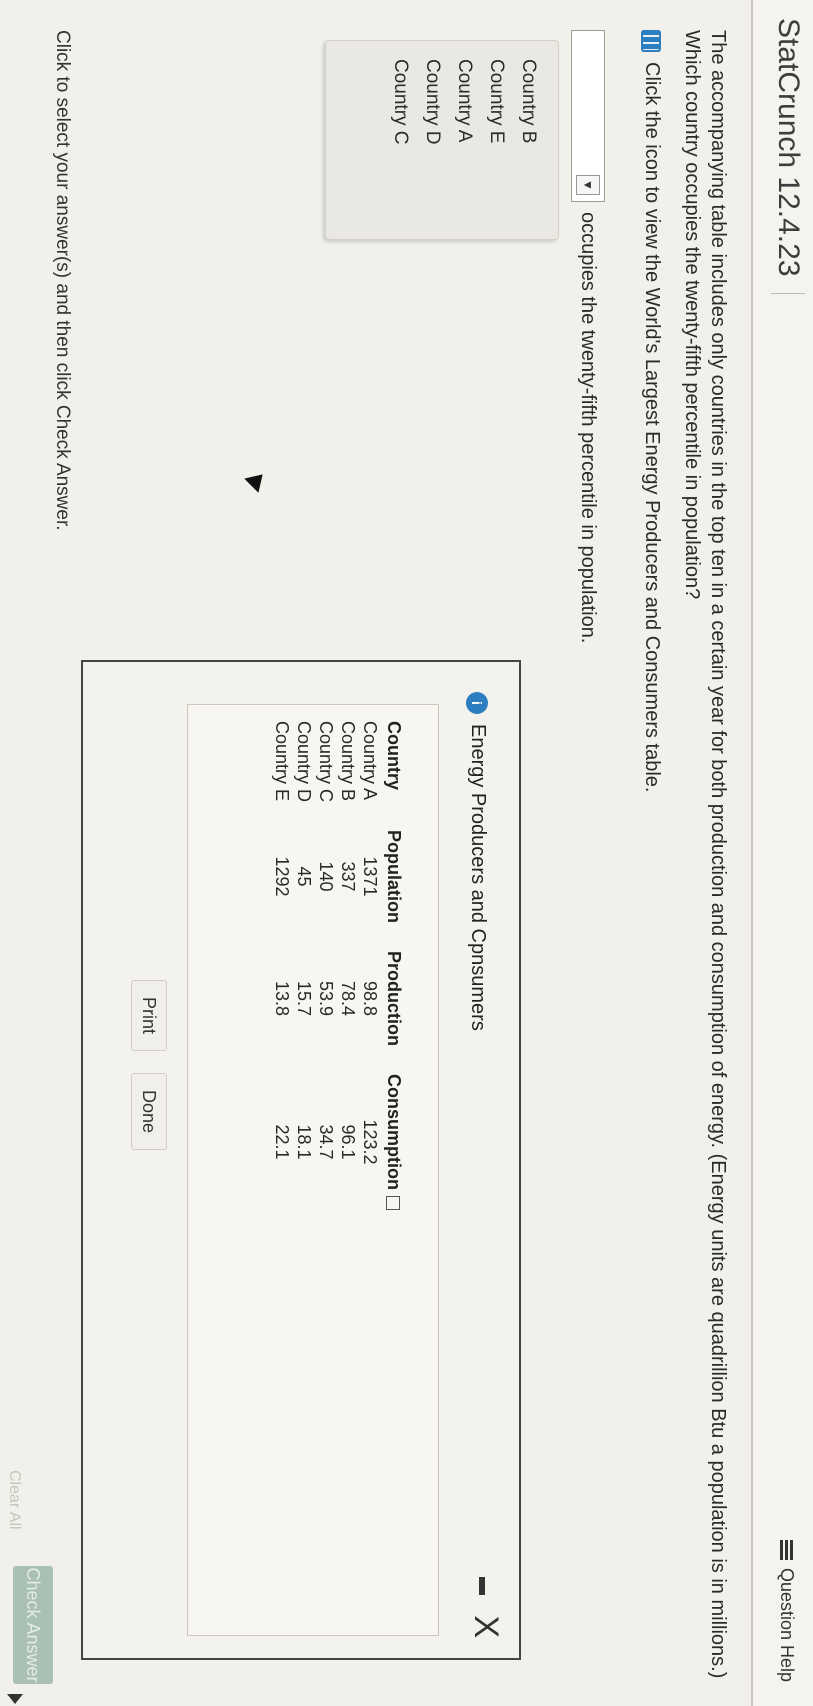 This screenshot has height=1706, width=813. Describe the element at coordinates (348, 761) in the screenshot. I see `cell-country: Country B` at that location.